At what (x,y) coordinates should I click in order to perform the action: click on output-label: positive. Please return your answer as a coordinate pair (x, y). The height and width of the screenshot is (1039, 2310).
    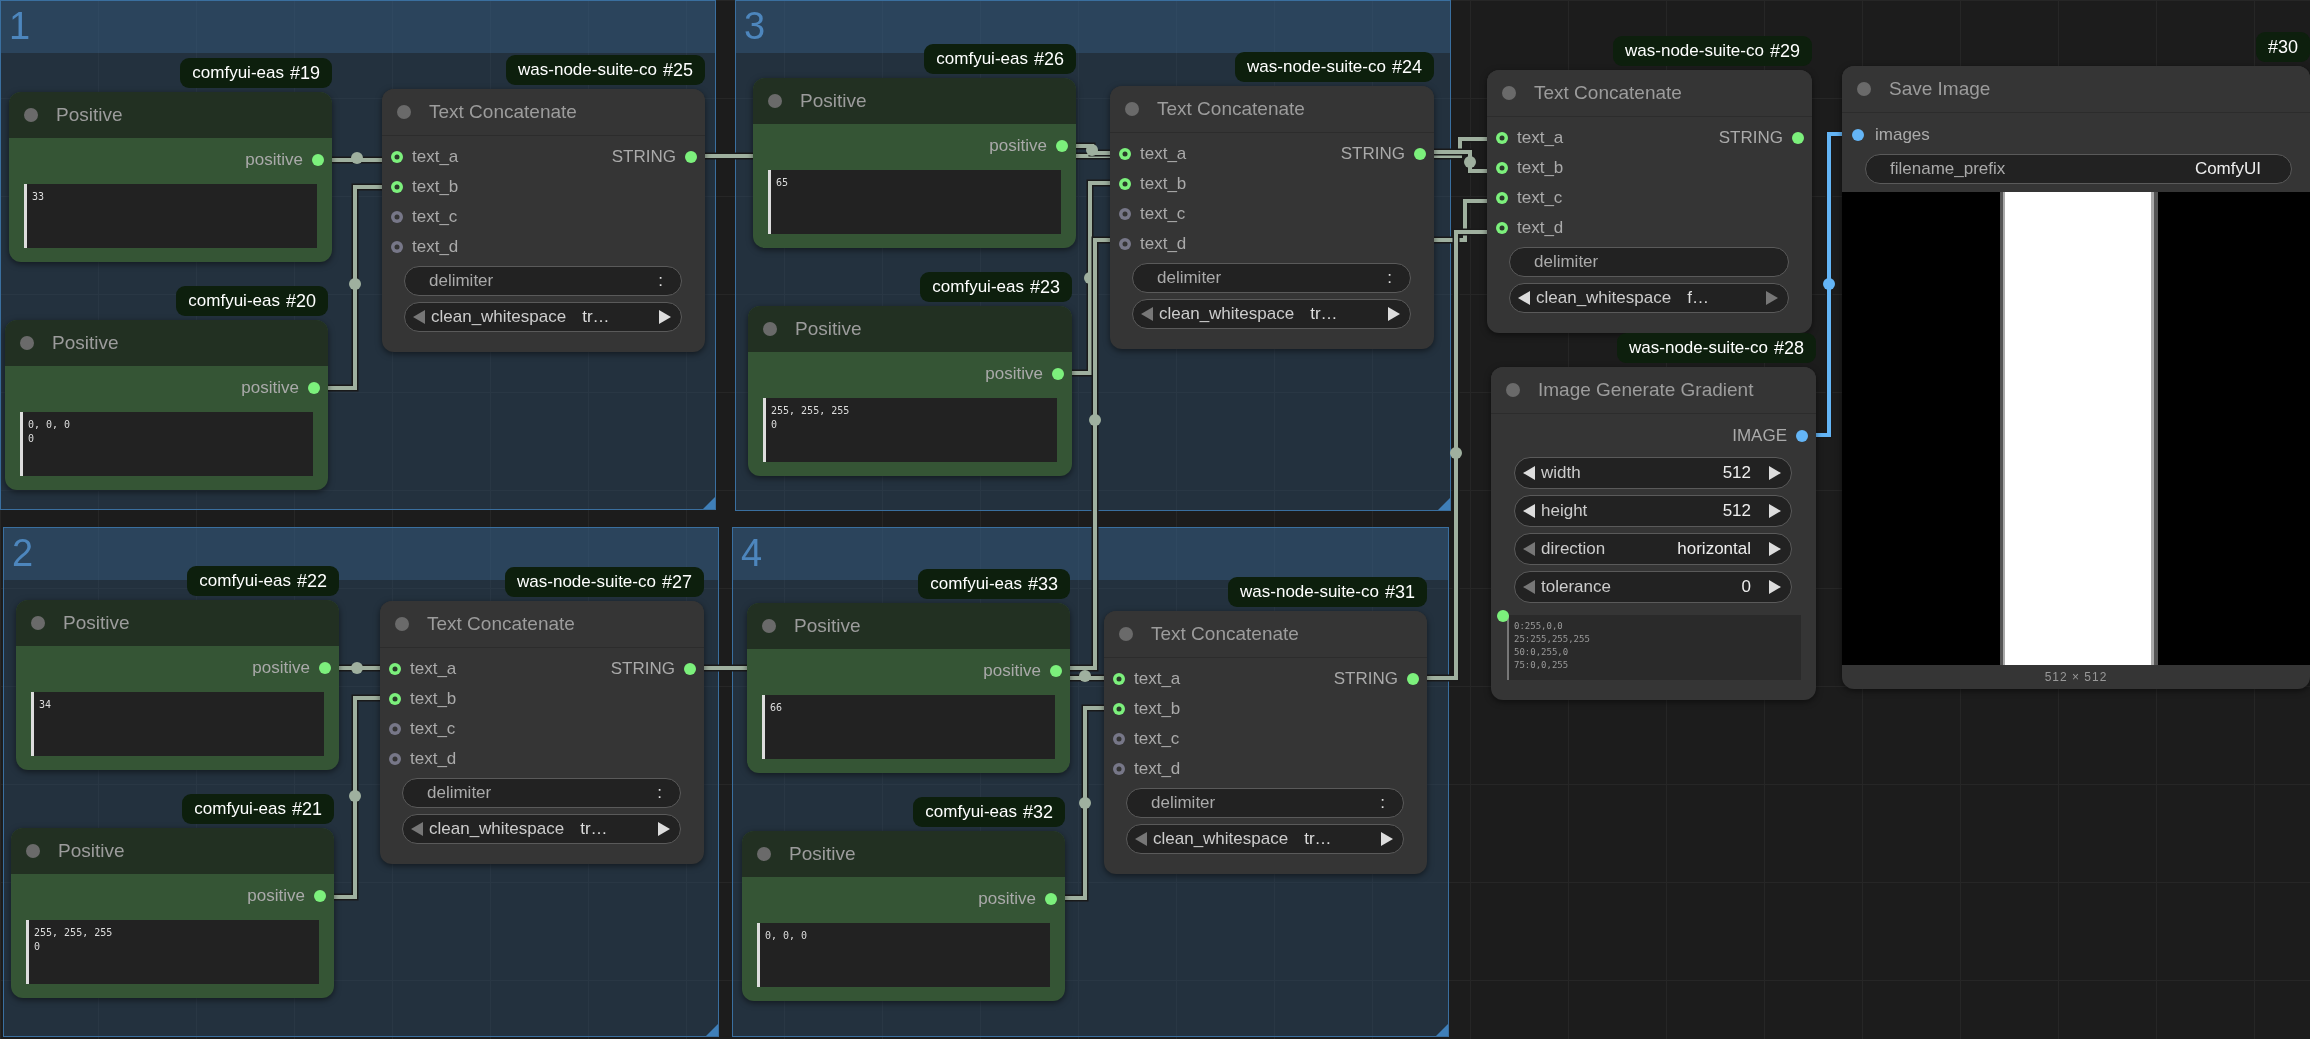
    Looking at the image, I should click on (276, 896).